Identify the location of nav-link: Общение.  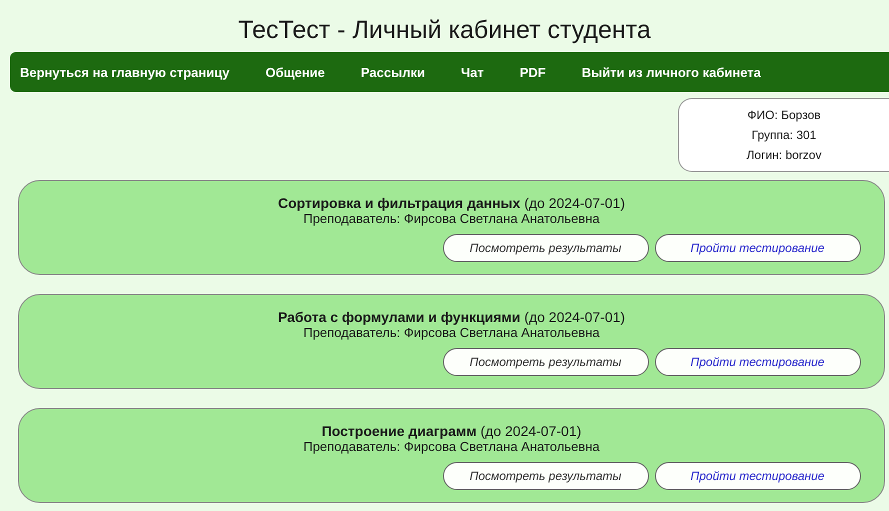
(295, 72).